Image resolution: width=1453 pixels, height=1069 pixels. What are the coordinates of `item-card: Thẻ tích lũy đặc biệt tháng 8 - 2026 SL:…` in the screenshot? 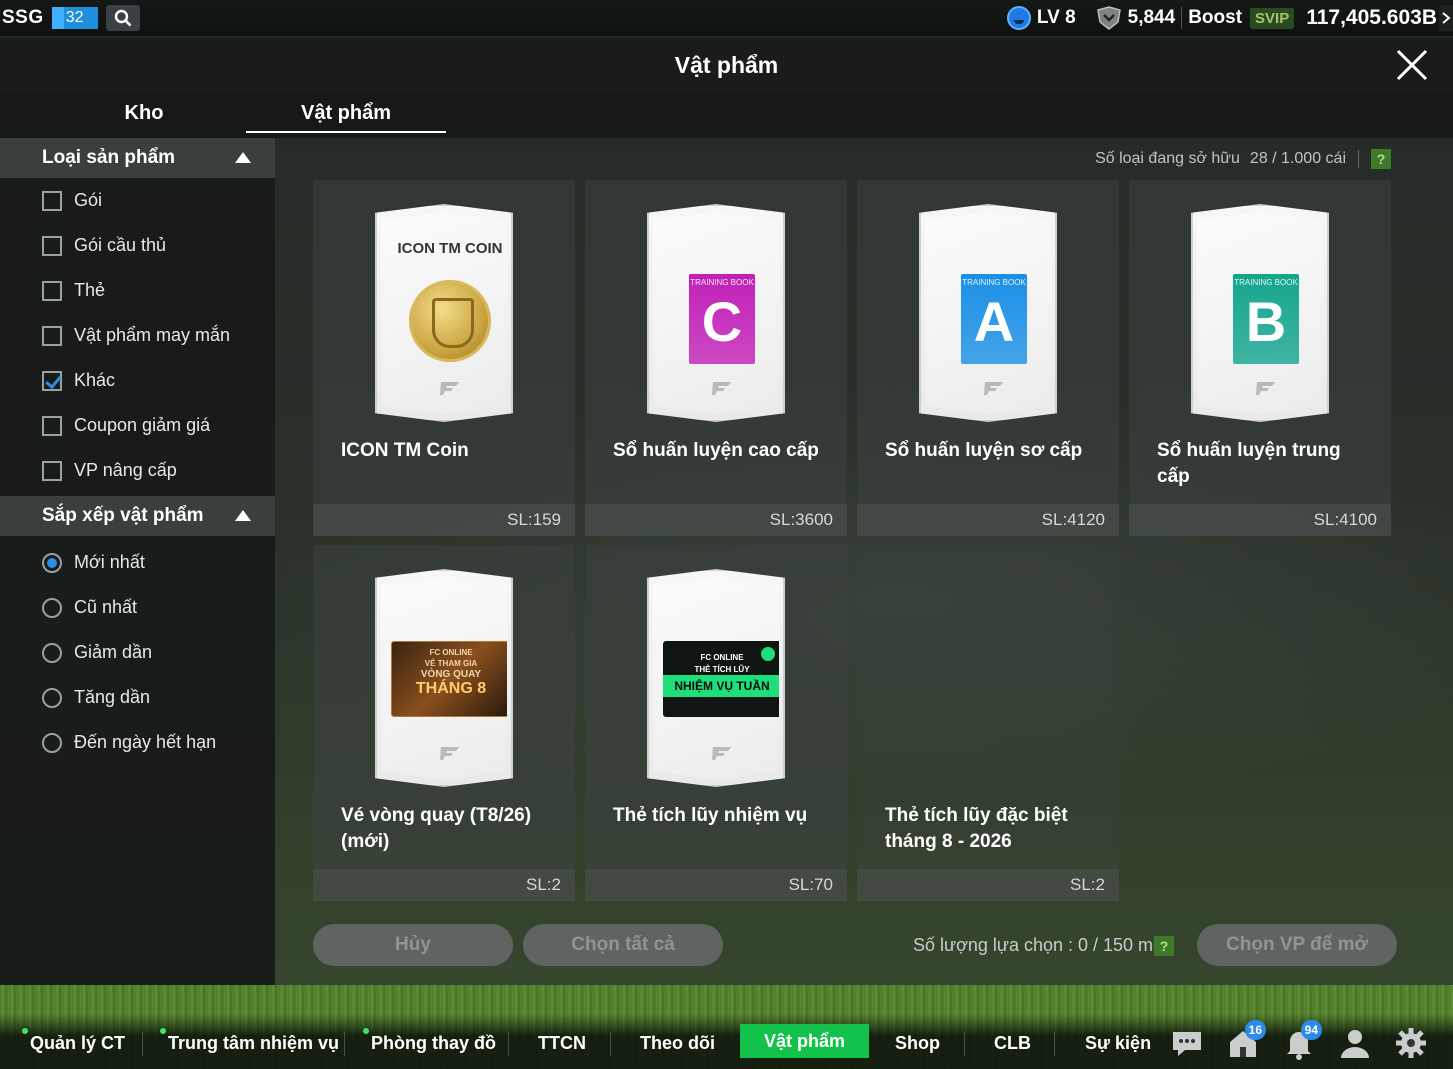 It's located at (988, 723).